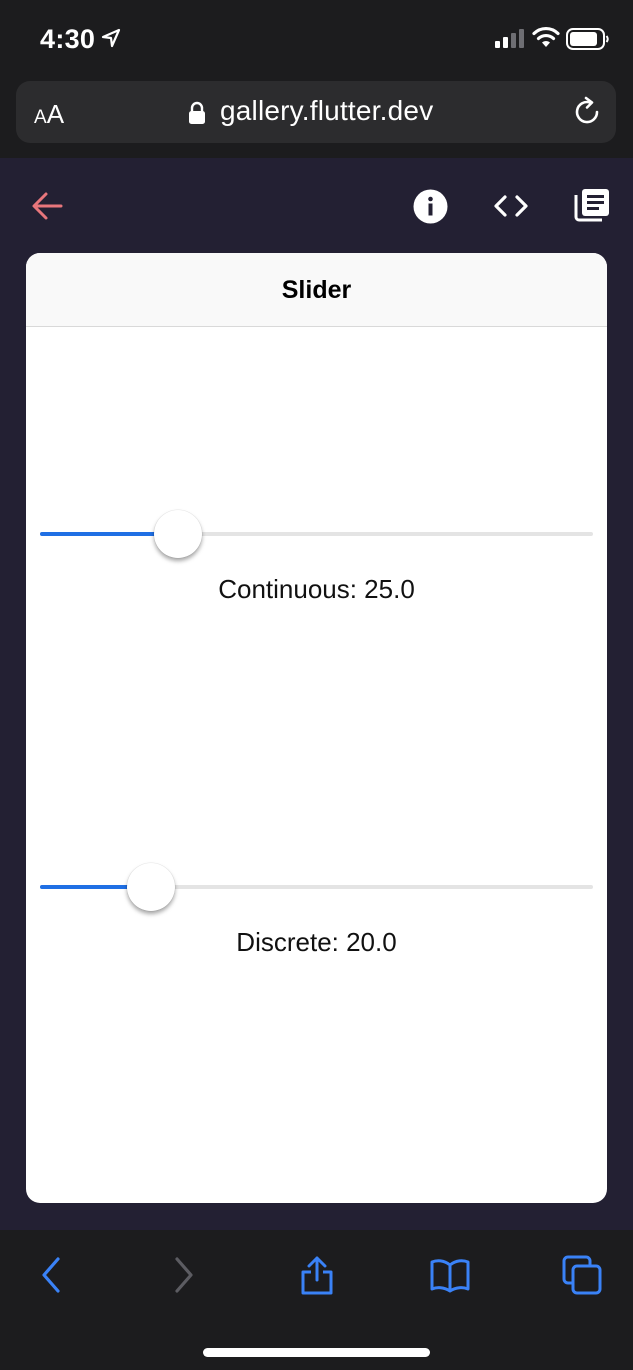 Image resolution: width=633 pixels, height=1370 pixels. I want to click on share-icon, so click(317, 1275).